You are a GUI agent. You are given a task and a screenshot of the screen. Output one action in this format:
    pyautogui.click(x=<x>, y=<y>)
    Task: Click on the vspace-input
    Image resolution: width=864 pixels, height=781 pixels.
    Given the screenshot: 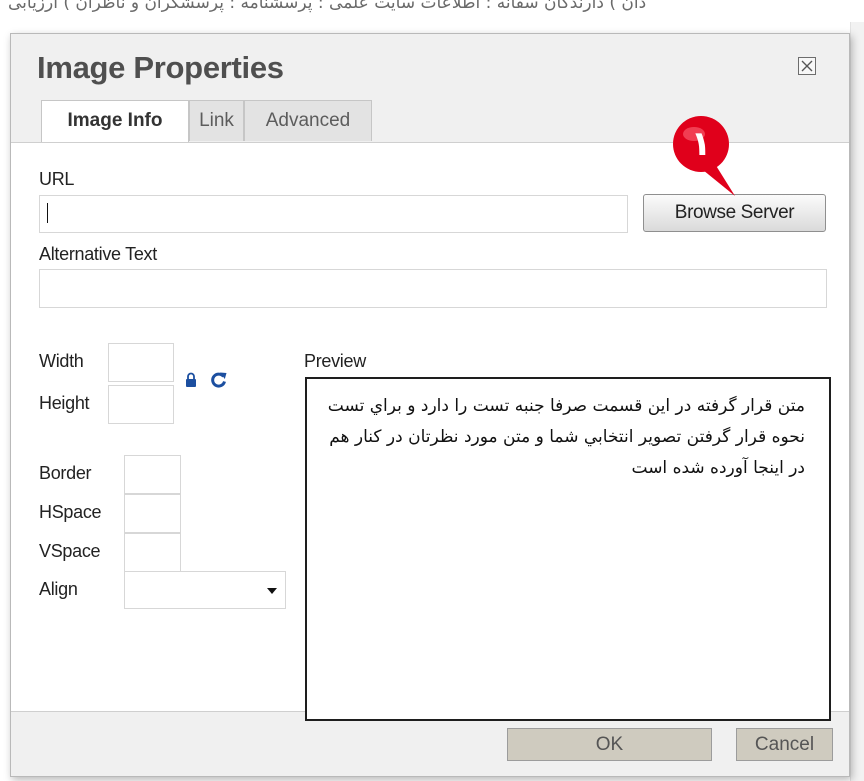 What is the action you would take?
    pyautogui.click(x=152, y=552)
    